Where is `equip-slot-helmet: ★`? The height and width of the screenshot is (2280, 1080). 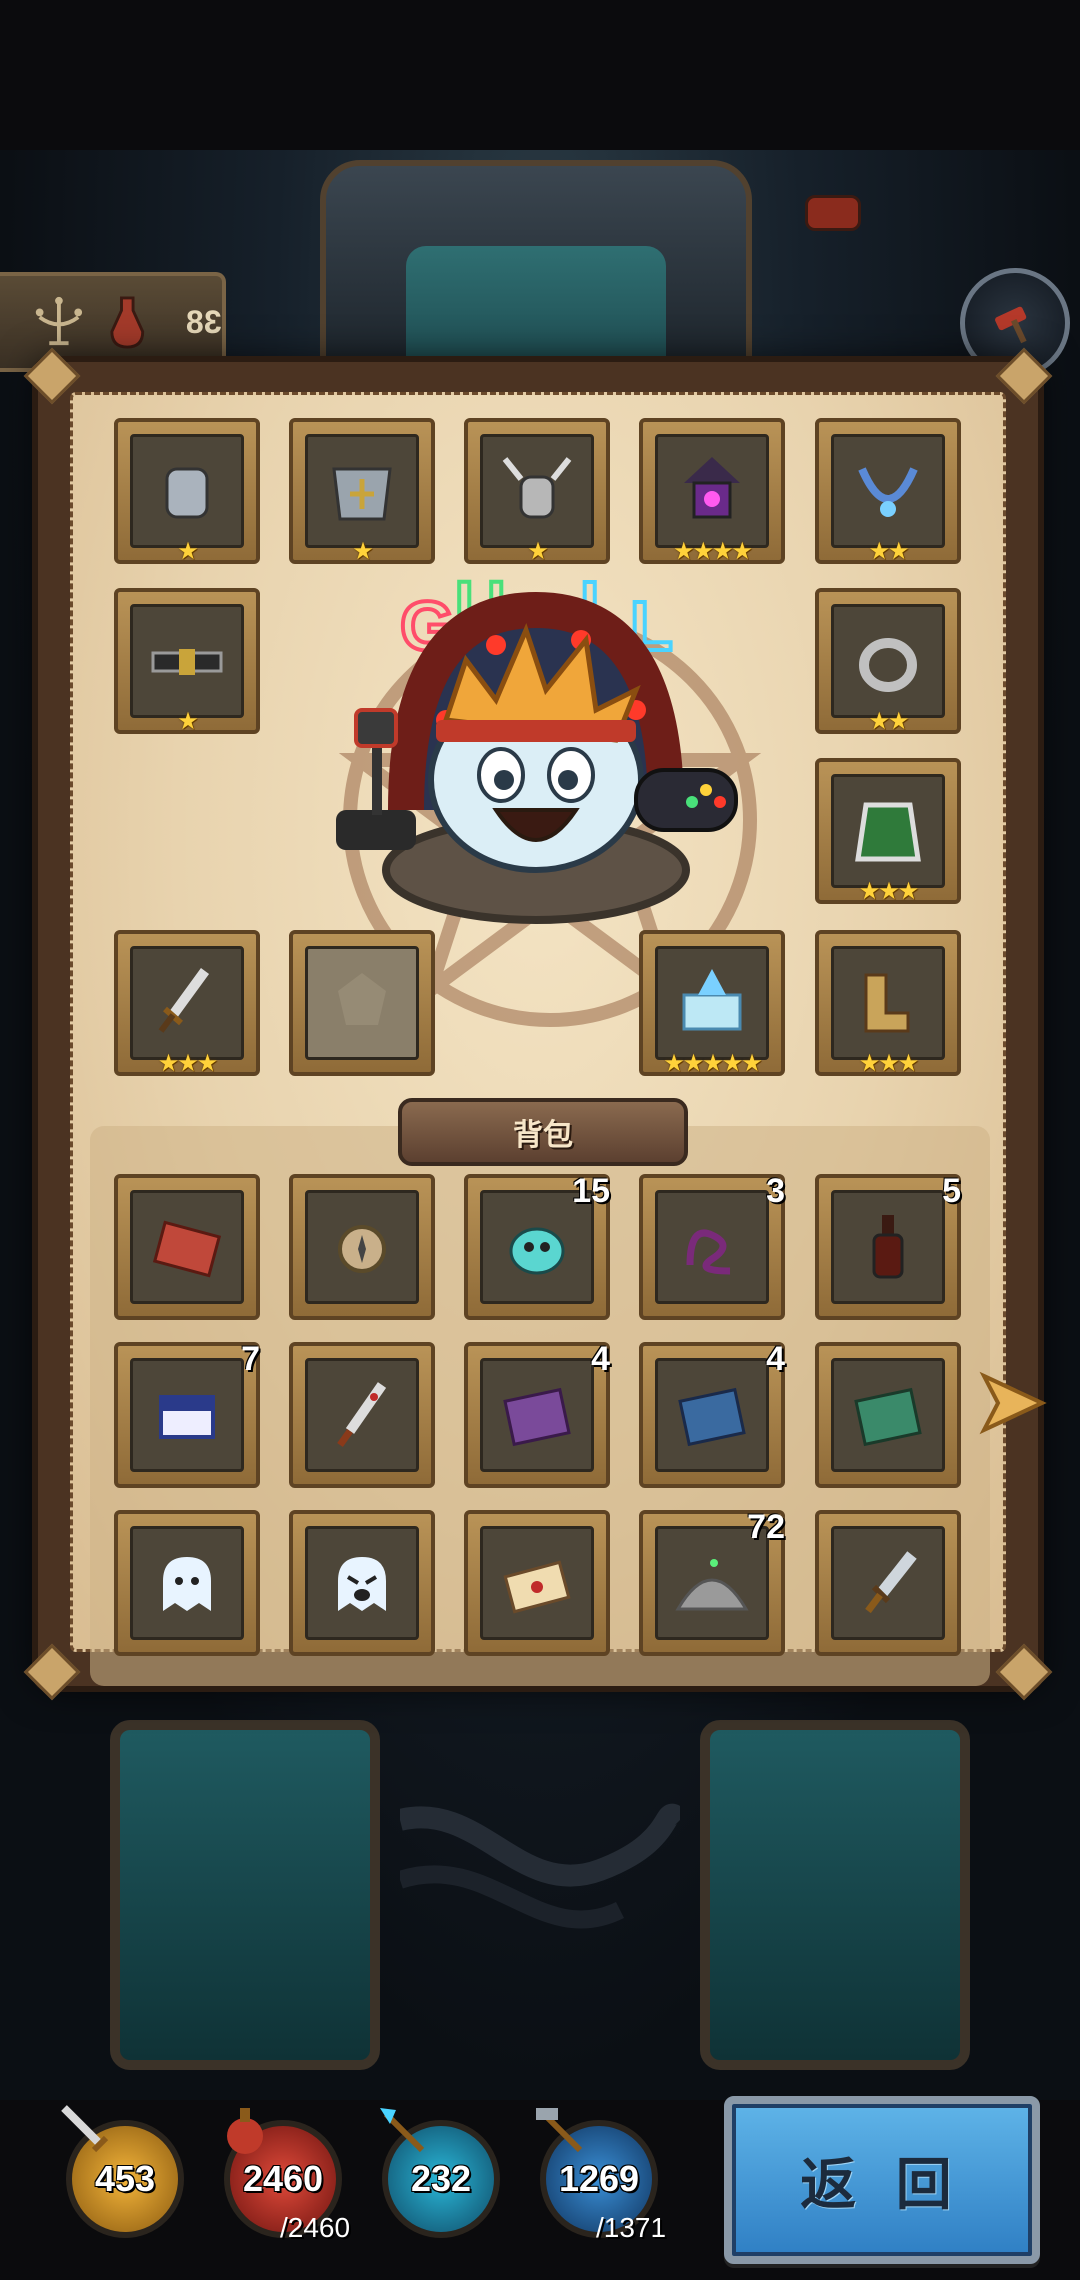
equip-slot-helmet: ★ is located at coordinates (537, 491).